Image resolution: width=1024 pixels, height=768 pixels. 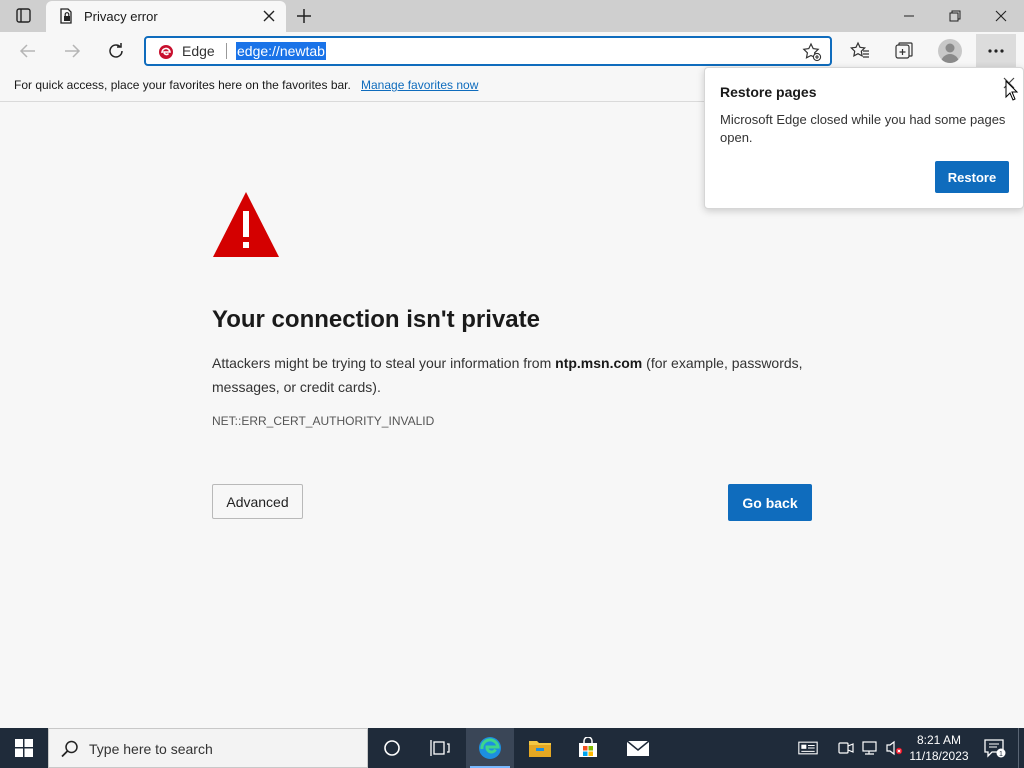 What do you see at coordinates (1001, 754) in the screenshot?
I see `notification-count: 1` at bounding box center [1001, 754].